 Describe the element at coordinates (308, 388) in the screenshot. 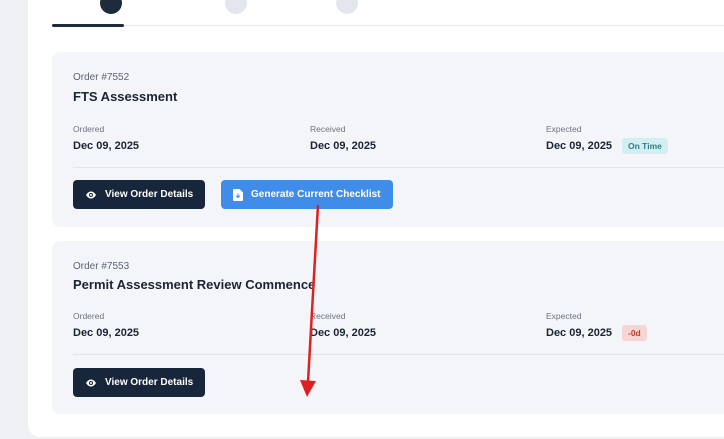

I see `annotation-arrow-head` at that location.